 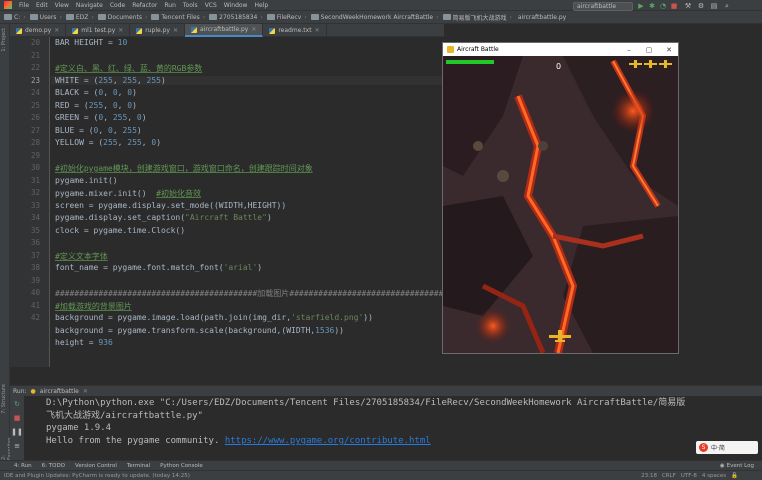 I want to click on run-icon: ▶, so click(x=641, y=6).